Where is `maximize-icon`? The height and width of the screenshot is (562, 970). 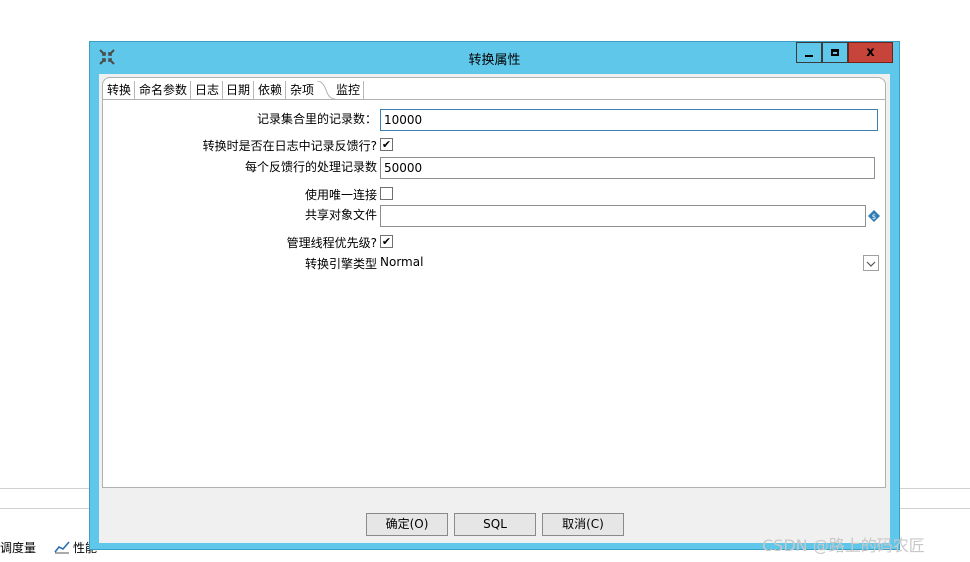
maximize-icon is located at coordinates (835, 52).